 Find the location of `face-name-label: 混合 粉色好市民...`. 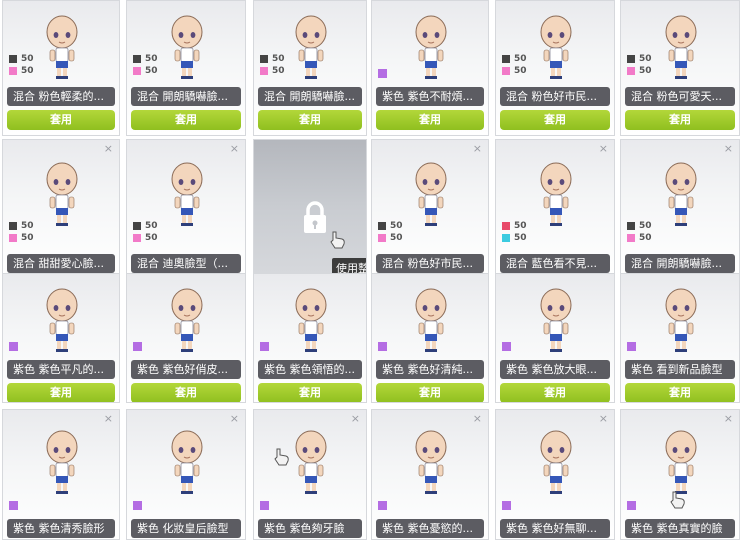

face-name-label: 混合 粉色好市民... is located at coordinates (555, 96).